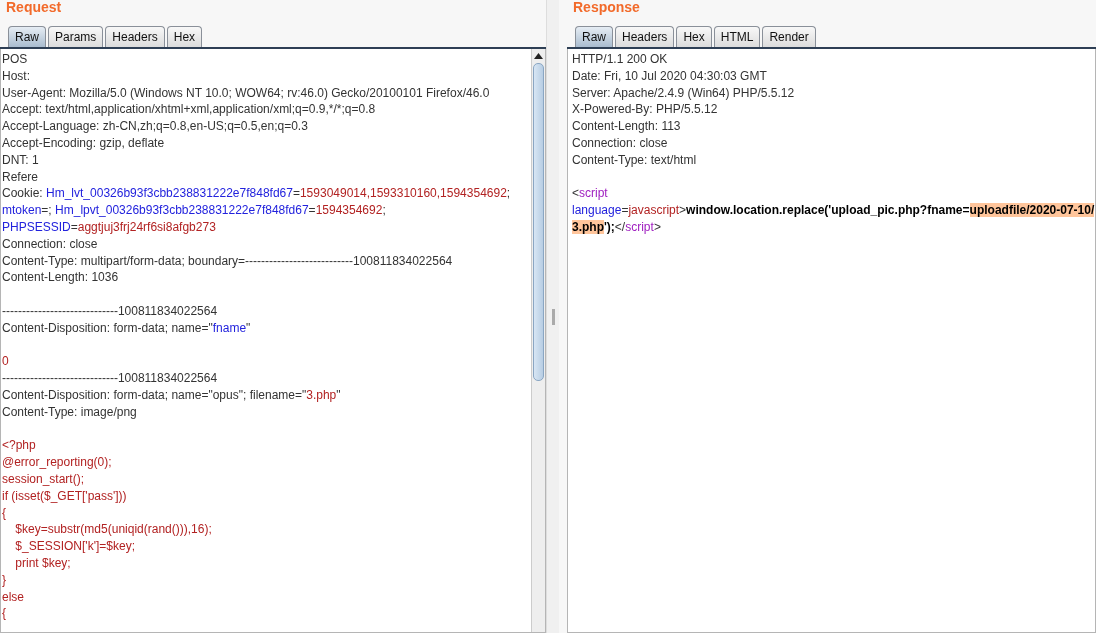  I want to click on code-line: @error_reporting(0);, so click(57, 462).